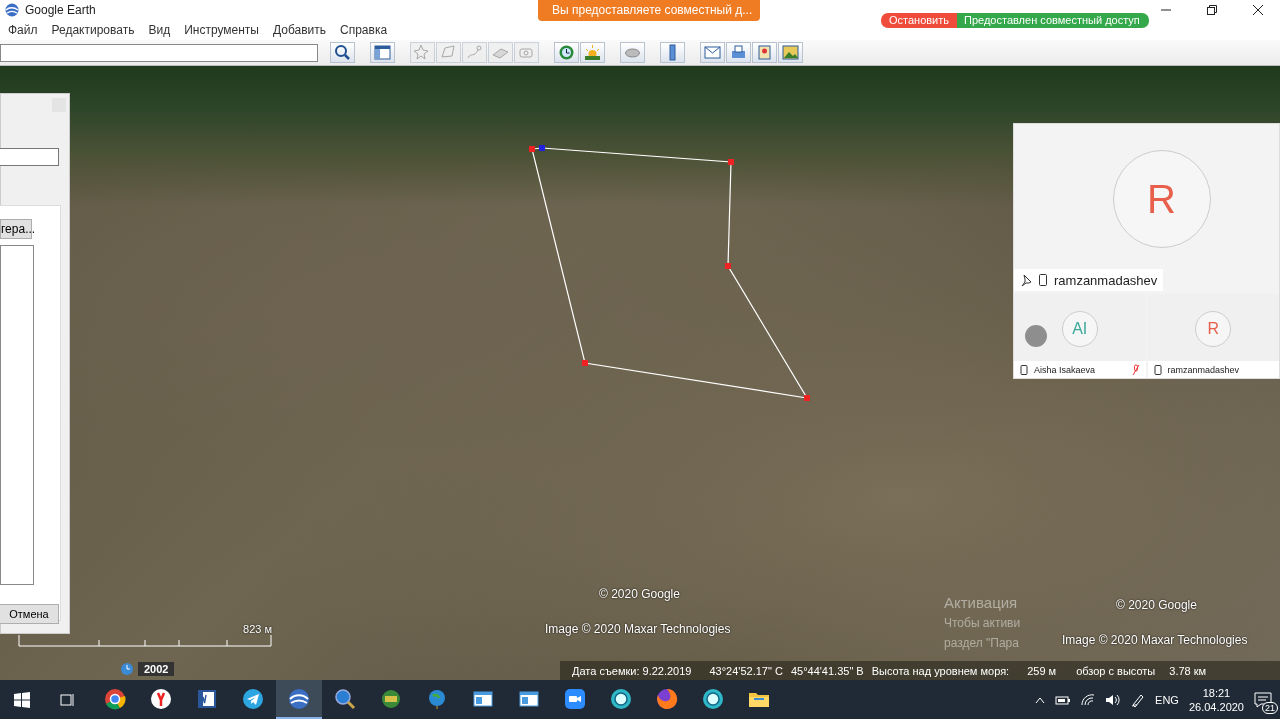 The width and height of the screenshot is (1280, 719). I want to click on taskbar-app-button, so click(299, 699).